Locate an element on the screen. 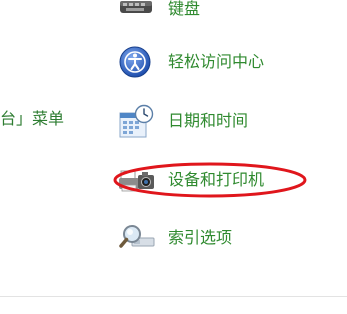 This screenshot has width=347, height=314. item-label: 键盘 is located at coordinates (184, 9).